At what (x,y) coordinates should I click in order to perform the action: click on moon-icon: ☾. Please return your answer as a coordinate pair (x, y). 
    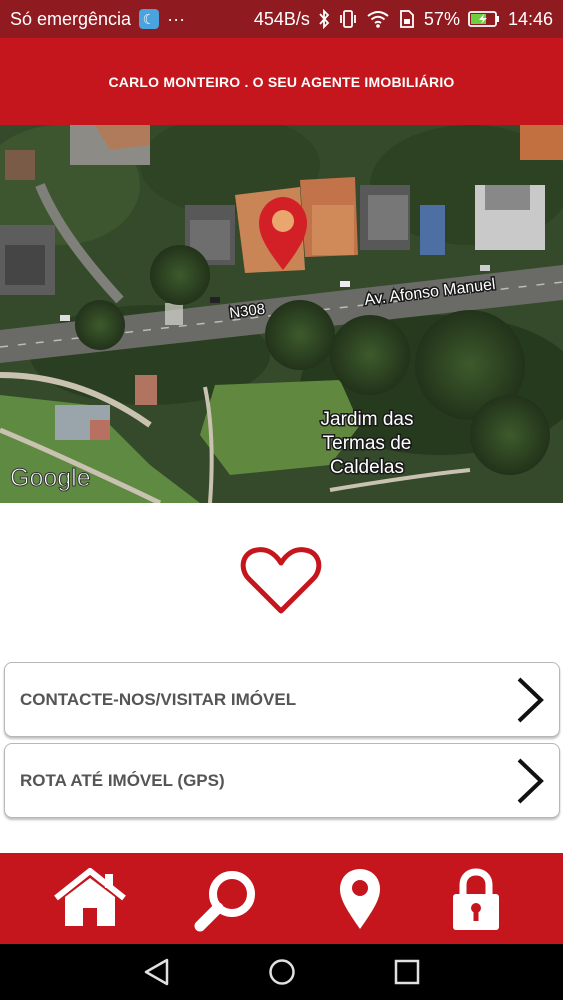
    Looking at the image, I should click on (149, 19).